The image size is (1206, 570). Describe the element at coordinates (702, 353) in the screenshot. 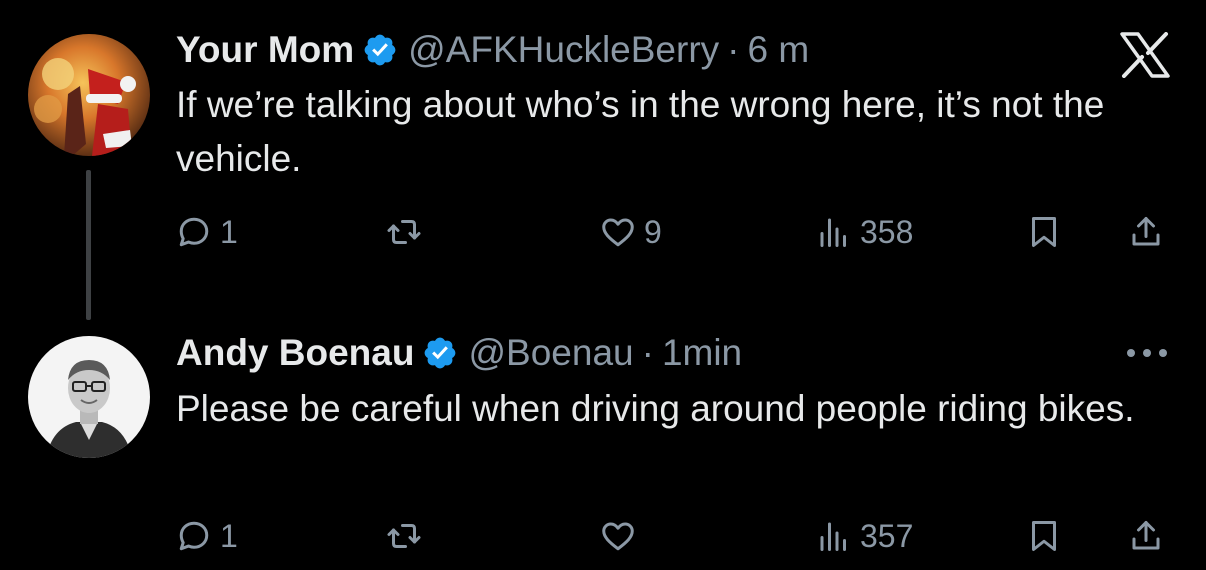

I see `timestamp: 1min` at that location.